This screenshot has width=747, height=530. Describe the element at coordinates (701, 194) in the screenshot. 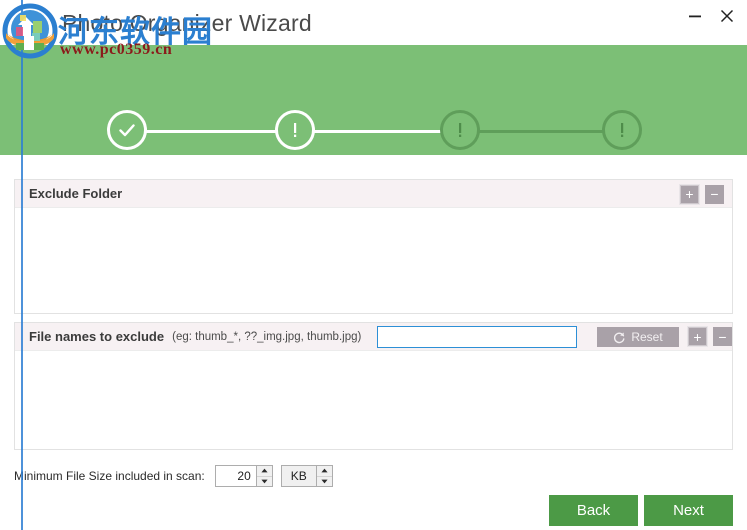

I see `exclude-folder-actions: + −` at that location.